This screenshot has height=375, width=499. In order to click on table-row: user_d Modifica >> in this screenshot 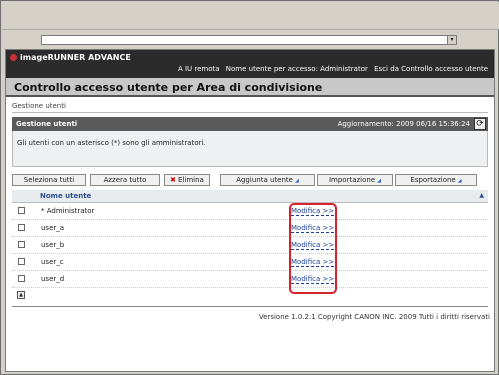, I will do `click(250, 279)`.